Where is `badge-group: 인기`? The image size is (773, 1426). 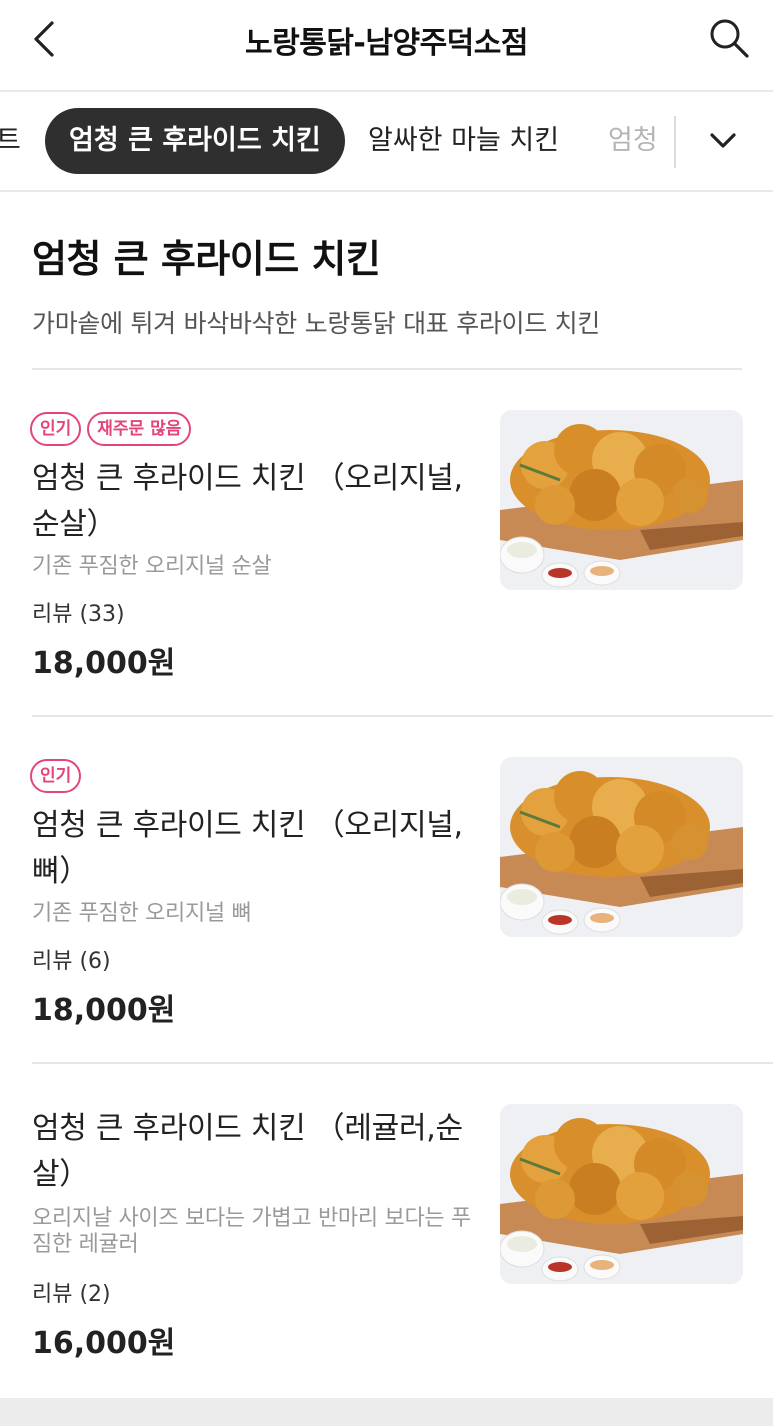 badge-group: 인기 is located at coordinates (56, 776).